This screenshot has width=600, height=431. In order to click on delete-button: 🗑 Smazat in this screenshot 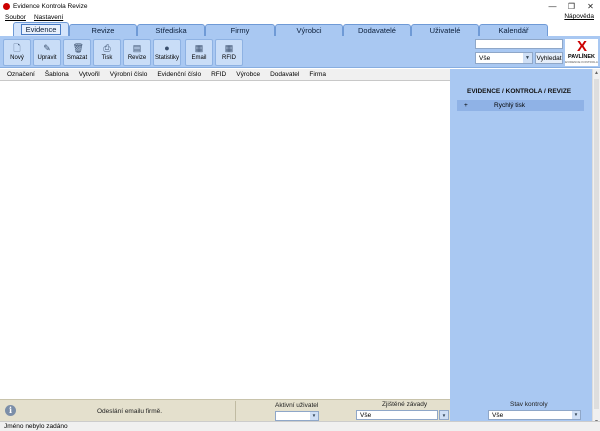, I will do `click(77, 52)`.